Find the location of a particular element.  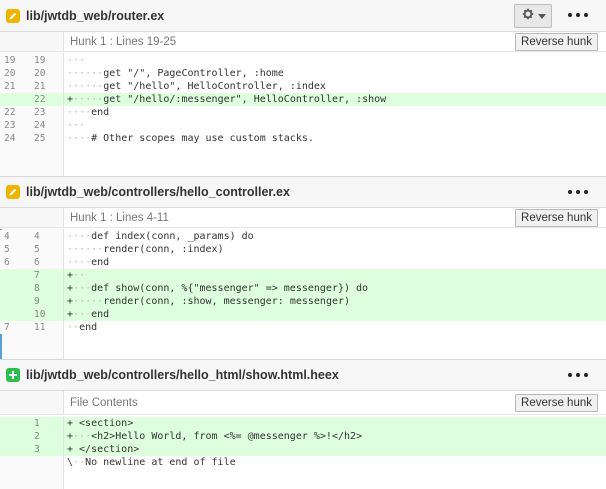

line-gutter: 21 21 is located at coordinates (32, 86).